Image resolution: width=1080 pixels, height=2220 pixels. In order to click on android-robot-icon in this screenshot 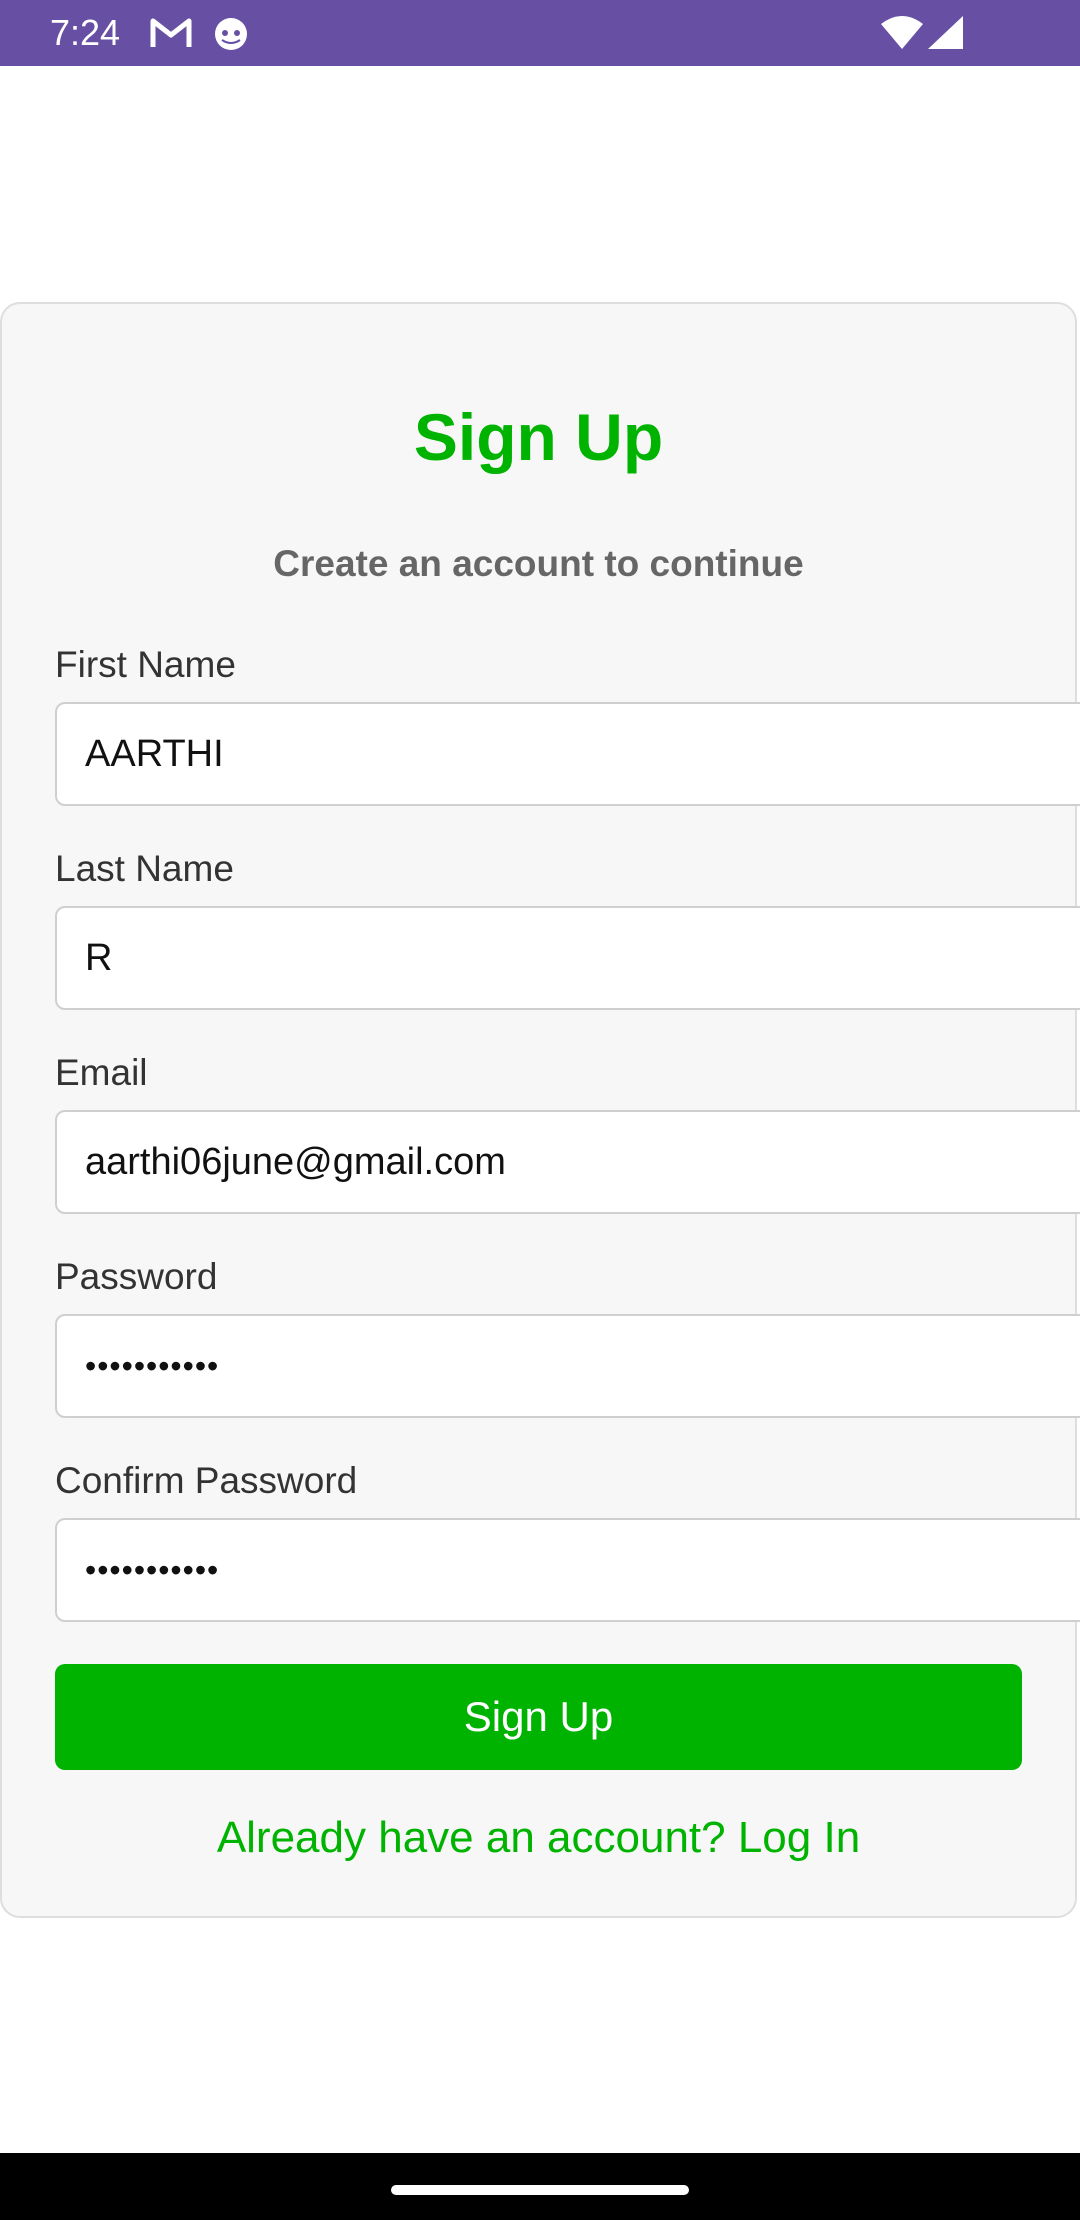, I will do `click(231, 34)`.